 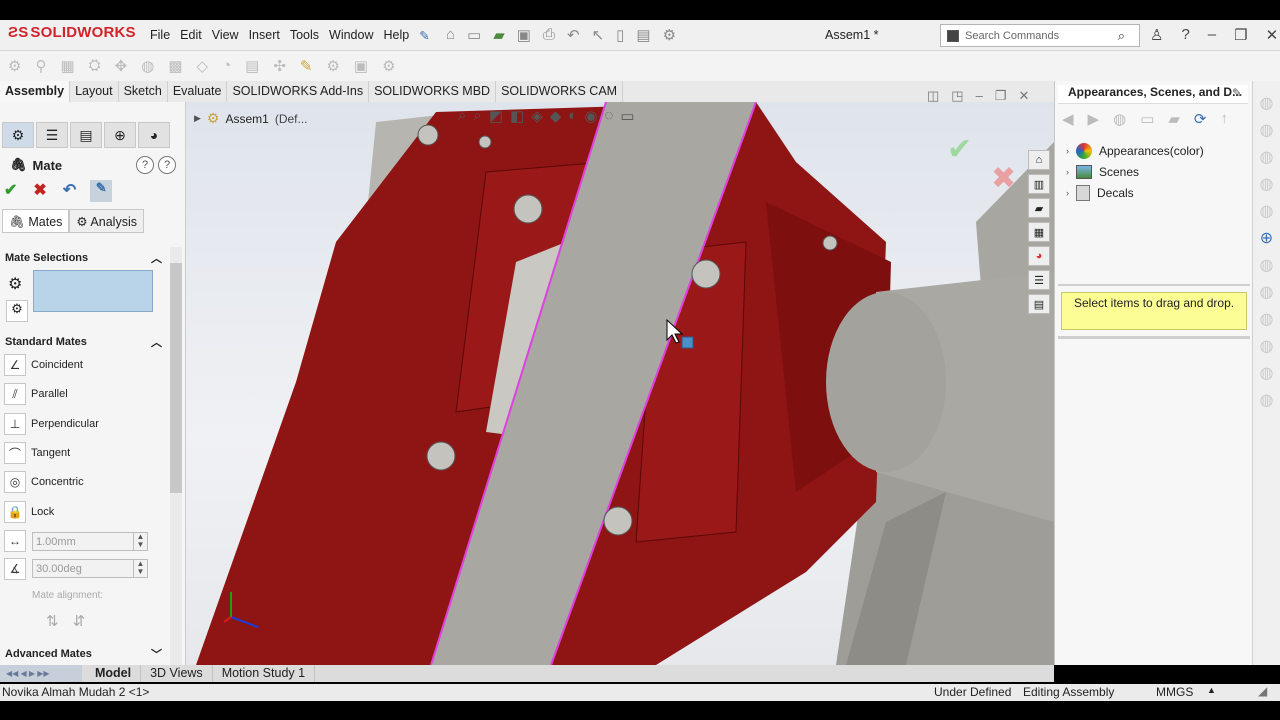 I want to click on feature-manager-tab-icon: ☰, so click(x=52, y=135).